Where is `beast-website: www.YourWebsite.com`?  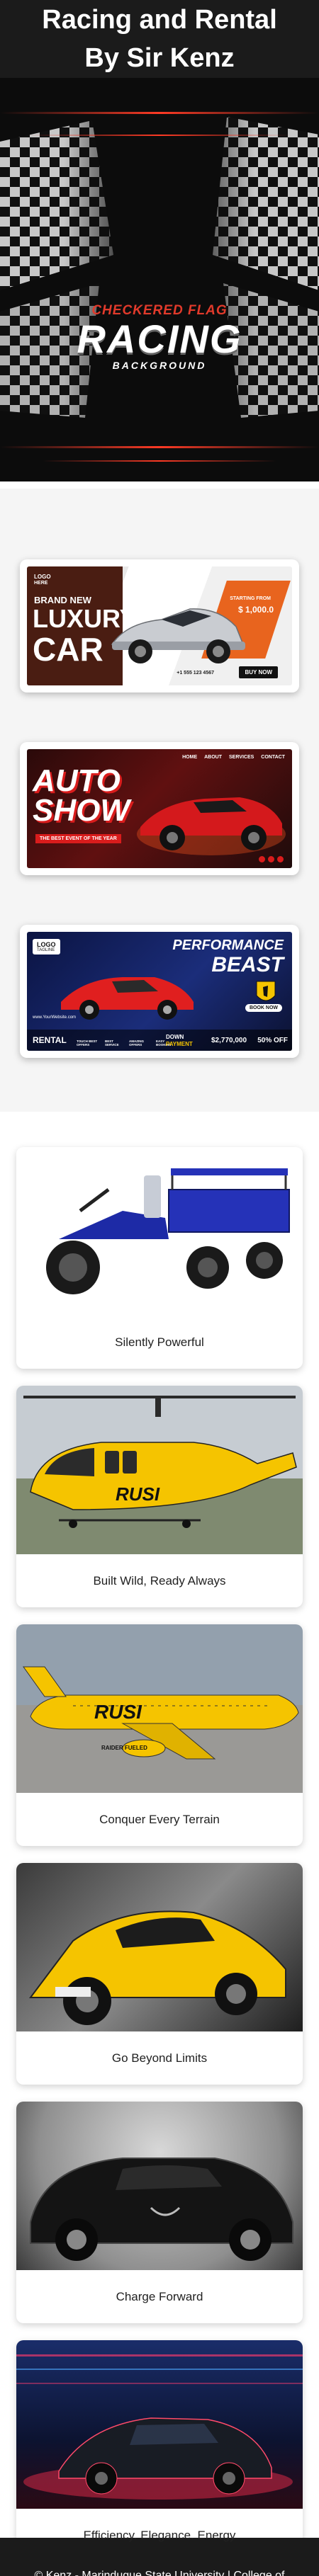
beast-website: www.YourWebsite.com is located at coordinates (55, 1018).